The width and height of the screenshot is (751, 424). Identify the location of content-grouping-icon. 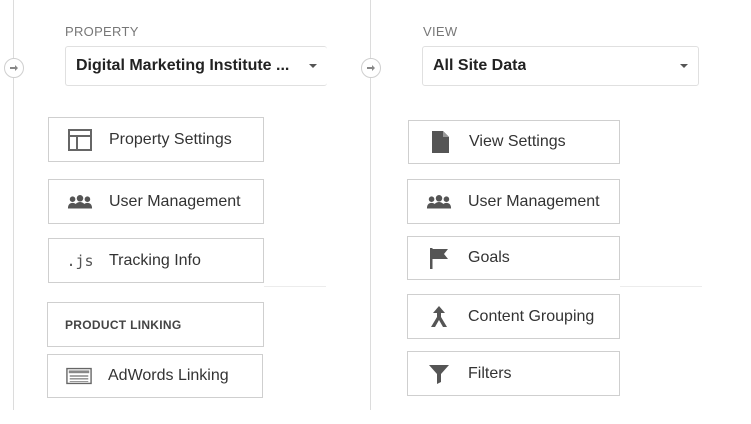
(439, 317).